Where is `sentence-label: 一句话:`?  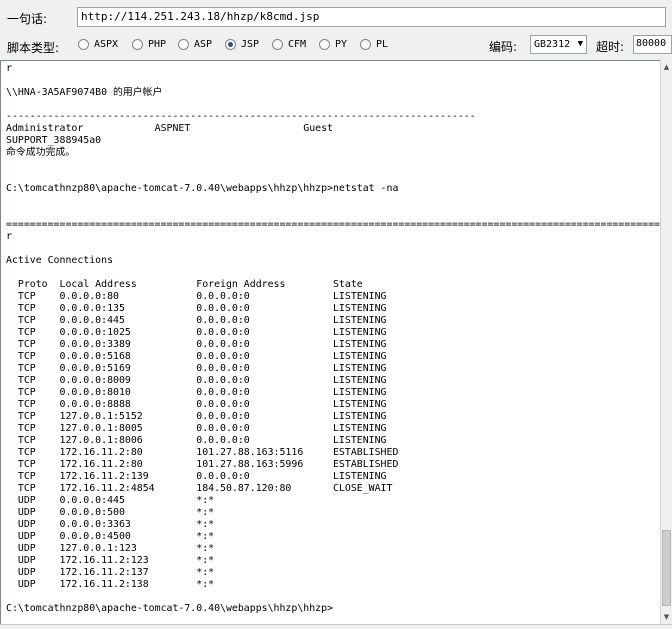 sentence-label: 一句话: is located at coordinates (27, 19).